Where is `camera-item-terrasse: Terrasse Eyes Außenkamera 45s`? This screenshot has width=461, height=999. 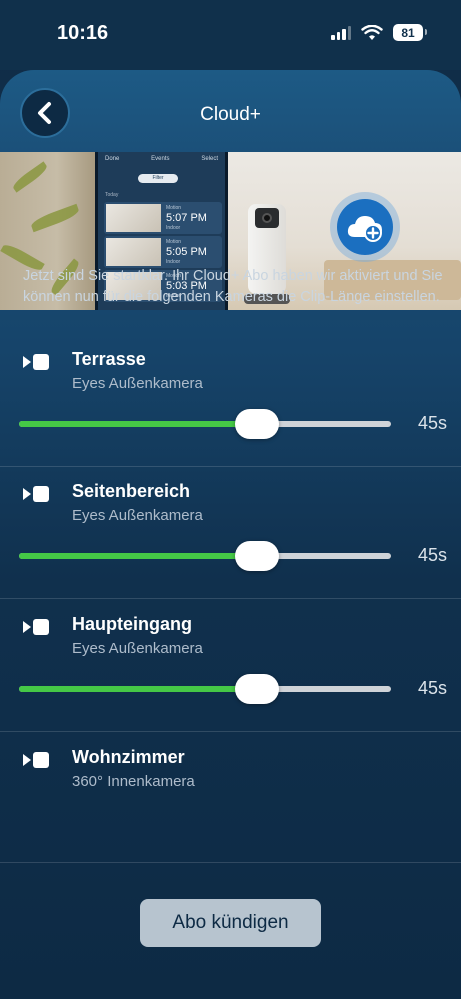
camera-item-terrasse: Terrasse Eyes Außenkamera 45s is located at coordinates (230, 407).